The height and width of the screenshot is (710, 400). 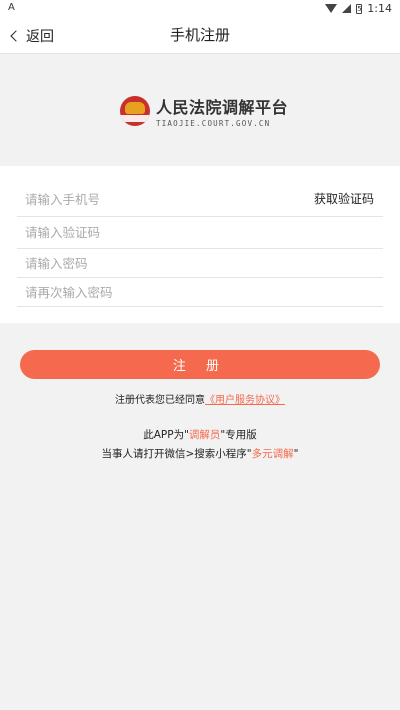 I want to click on notice-line-2: 当事人请打开微信>搜索小程序"多元调解", so click(x=200, y=454).